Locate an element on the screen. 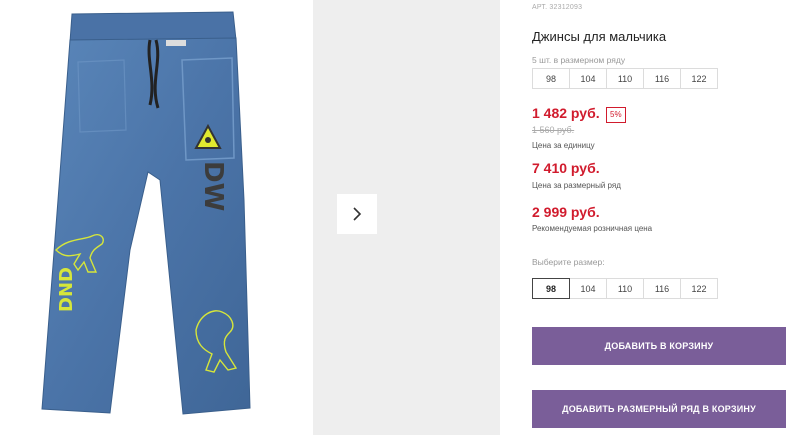  size-option: 122 is located at coordinates (699, 288).